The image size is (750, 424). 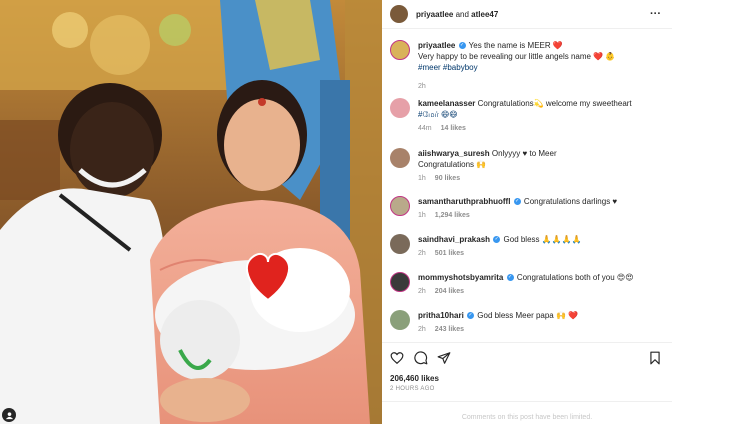 What do you see at coordinates (412, 389) in the screenshot?
I see `post-time: 2 HOURS AGO` at bounding box center [412, 389].